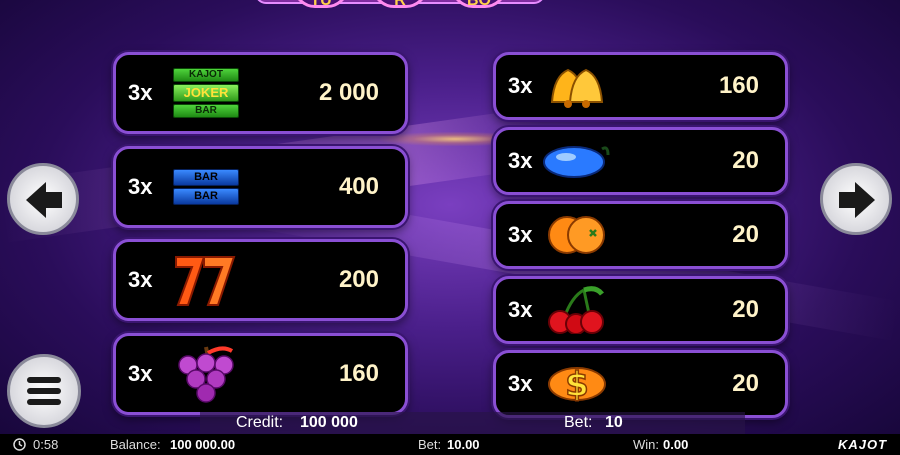 The image size is (900, 455). What do you see at coordinates (260, 187) in the screenshot?
I see `paytable-row: 3x BAR BAR 400` at bounding box center [260, 187].